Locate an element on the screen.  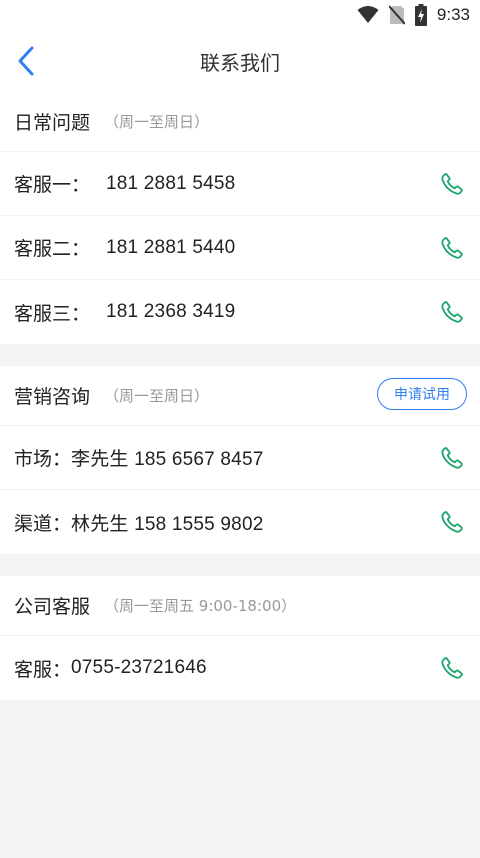
contact-label: 客服： is located at coordinates (43, 669).